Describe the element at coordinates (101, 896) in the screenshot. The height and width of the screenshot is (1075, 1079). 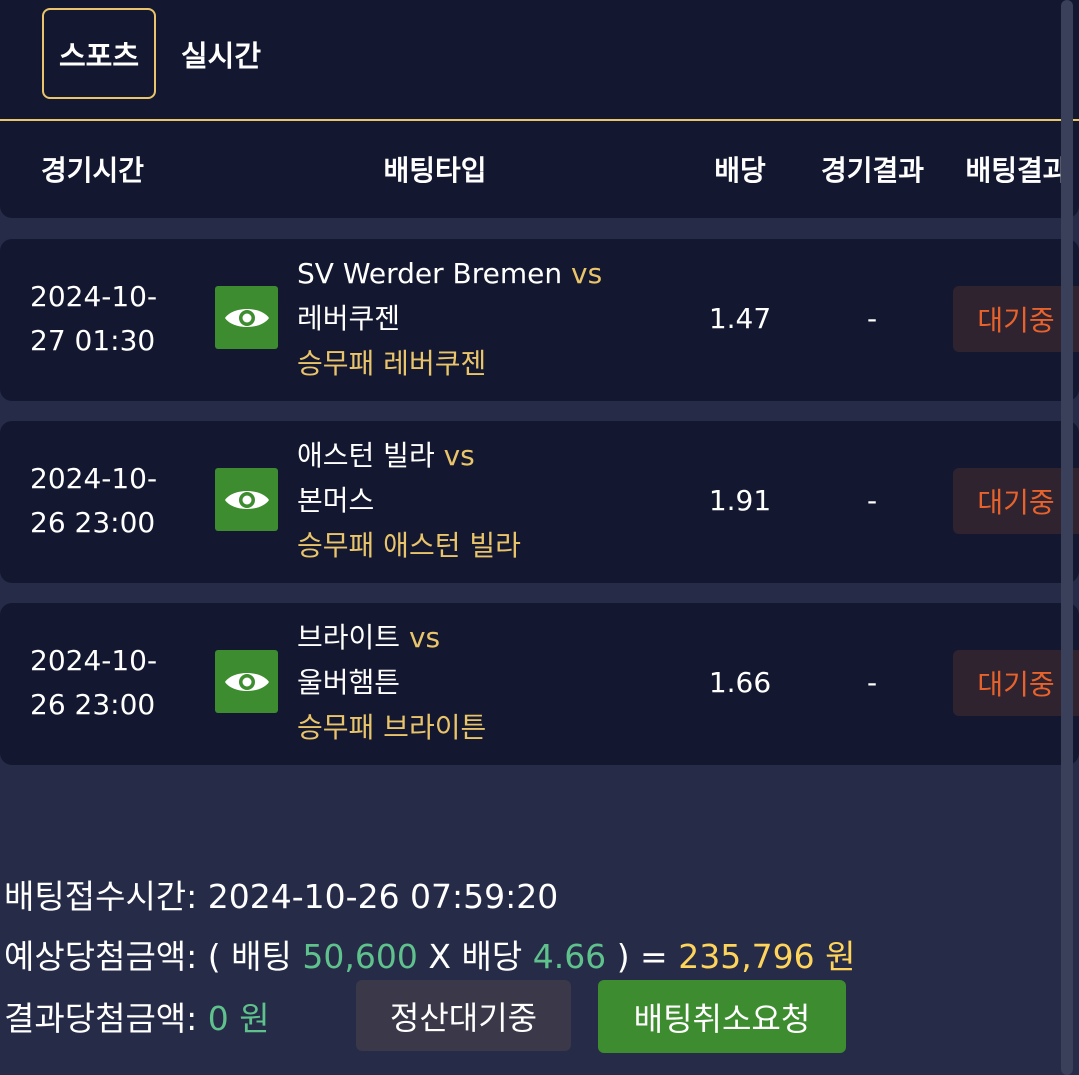
I see `bet-time-label: 배팅접수시간:` at that location.